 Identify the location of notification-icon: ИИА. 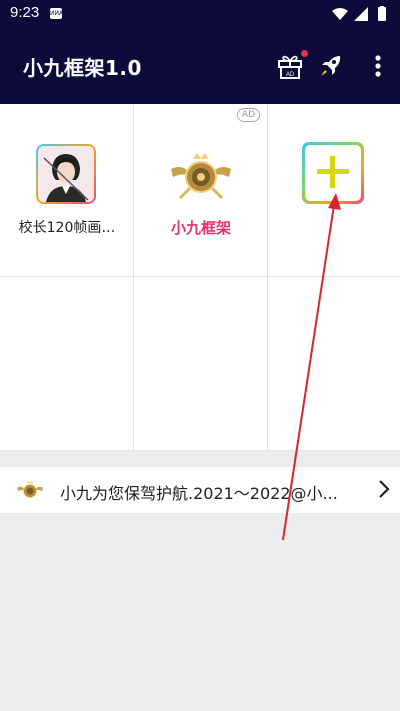
(57, 13).